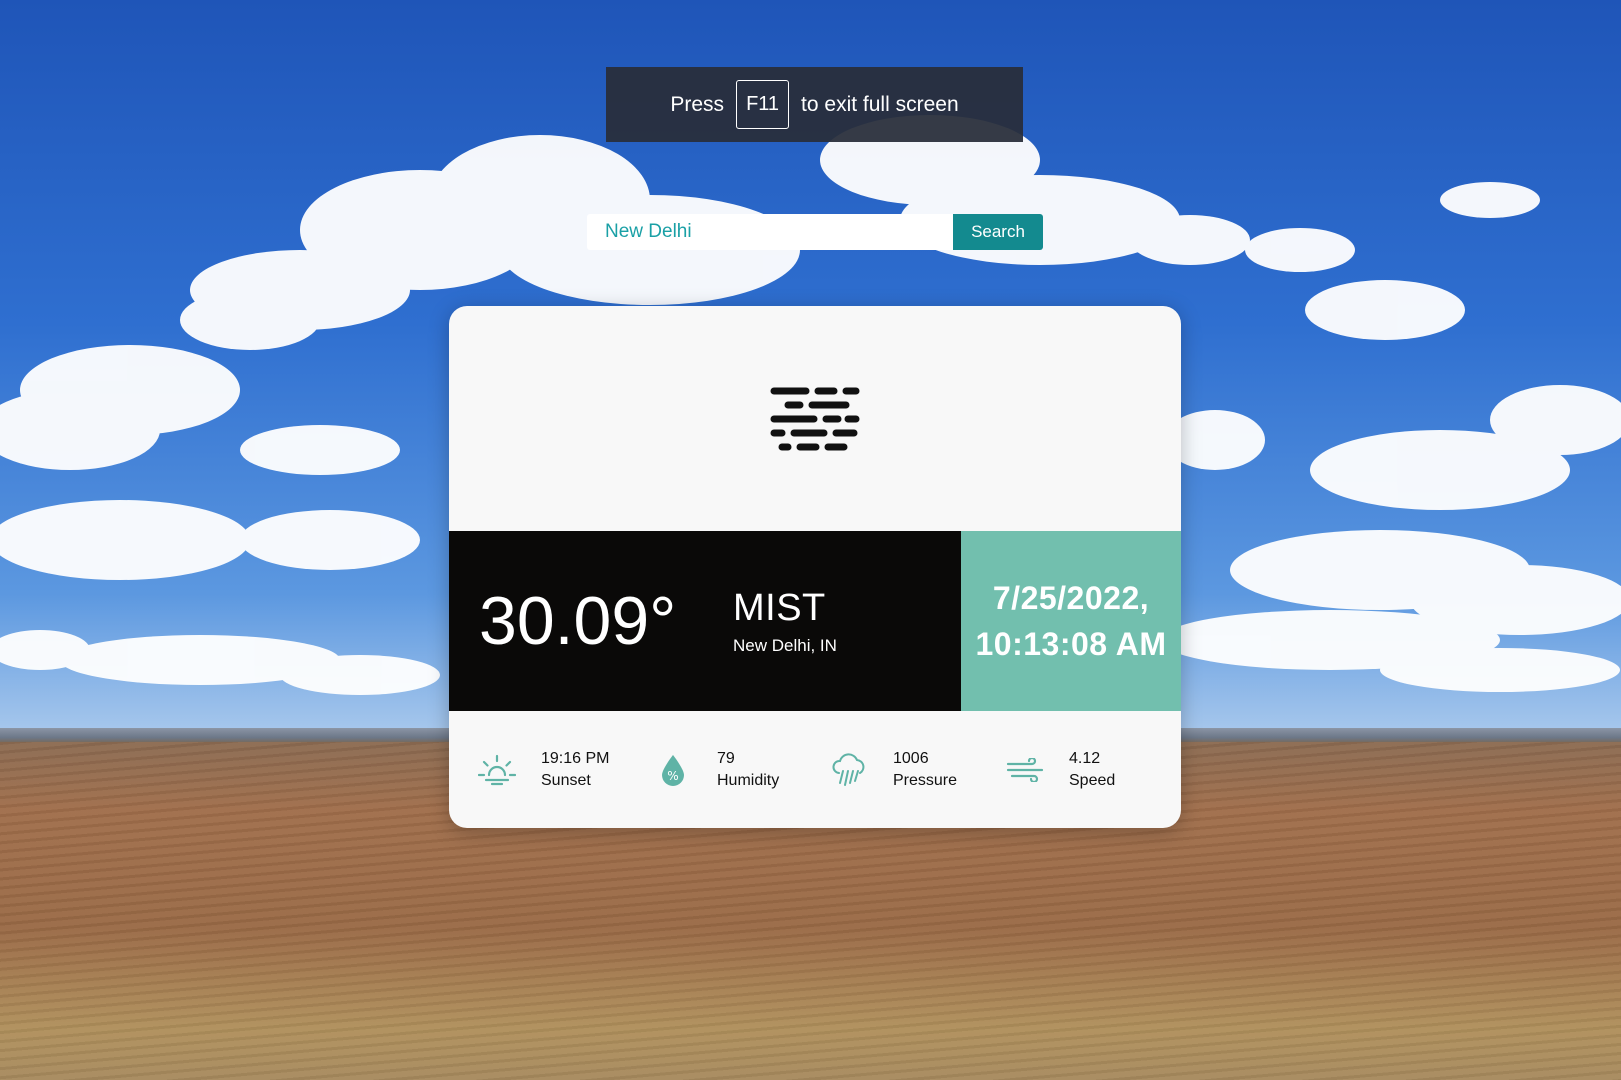 This screenshot has width=1621, height=1080. I want to click on datetime-panel: 7/25/2022, 10:13:08 AM, so click(1071, 621).